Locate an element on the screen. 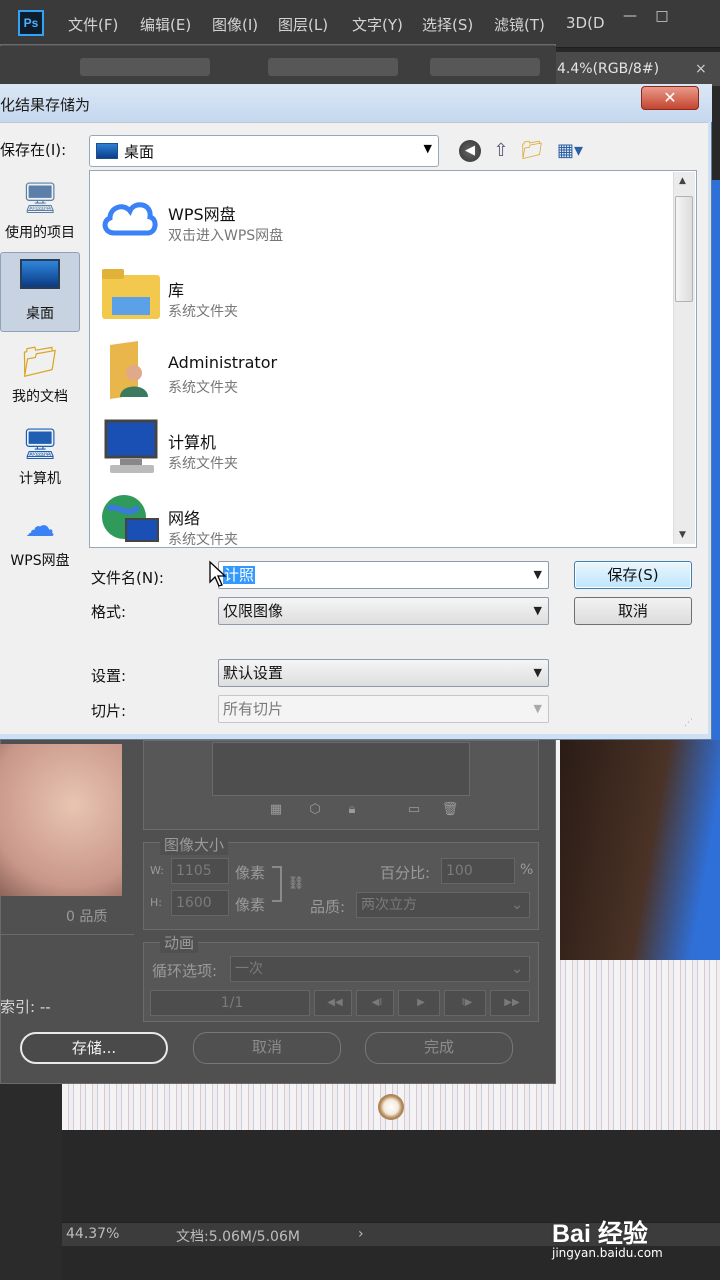 Image resolution: width=720 pixels, height=1280 pixels. place-label: 使用的项目 is located at coordinates (40, 233).